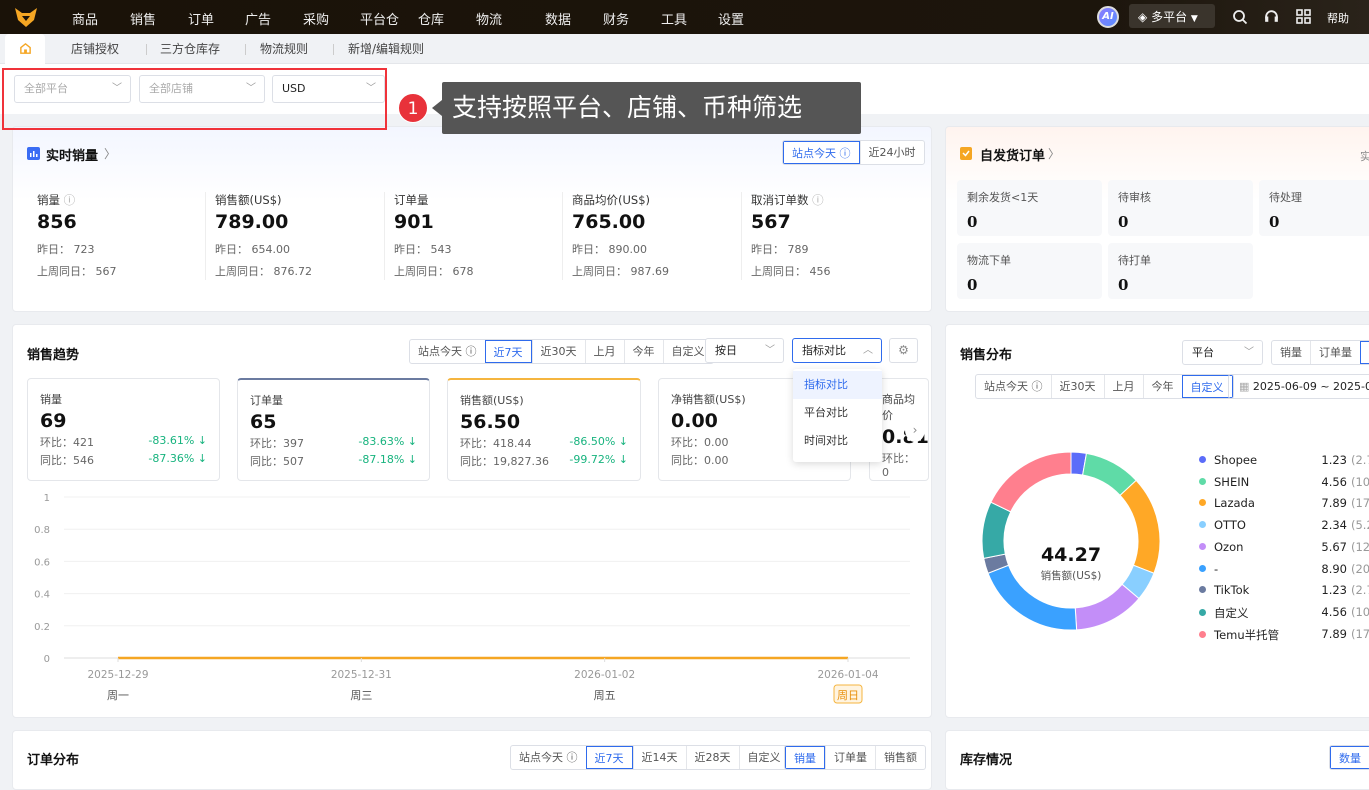  What do you see at coordinates (1180, 271) in the screenshot?
I see `order-status-box: 待打单0` at bounding box center [1180, 271].